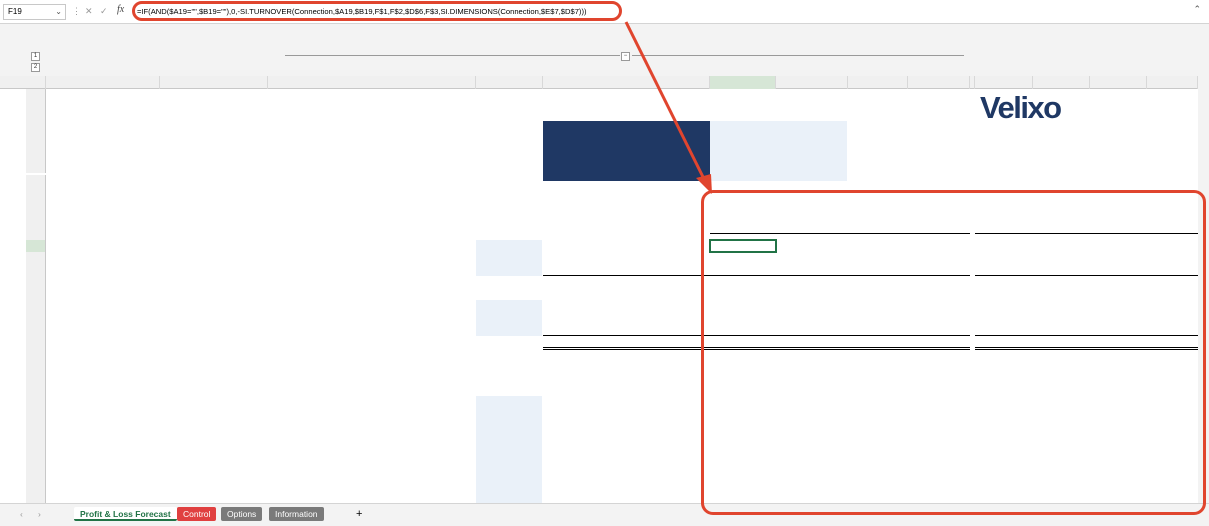 The image size is (1209, 526). Describe the element at coordinates (197, 514) in the screenshot. I see `sheet-tab-control: Control` at that location.